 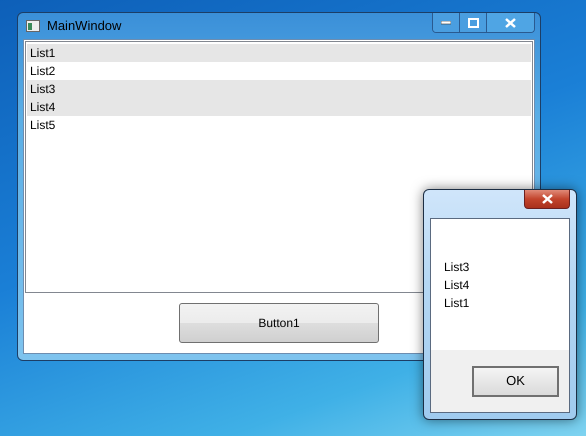 I want to click on list-item: List3, so click(x=279, y=89).